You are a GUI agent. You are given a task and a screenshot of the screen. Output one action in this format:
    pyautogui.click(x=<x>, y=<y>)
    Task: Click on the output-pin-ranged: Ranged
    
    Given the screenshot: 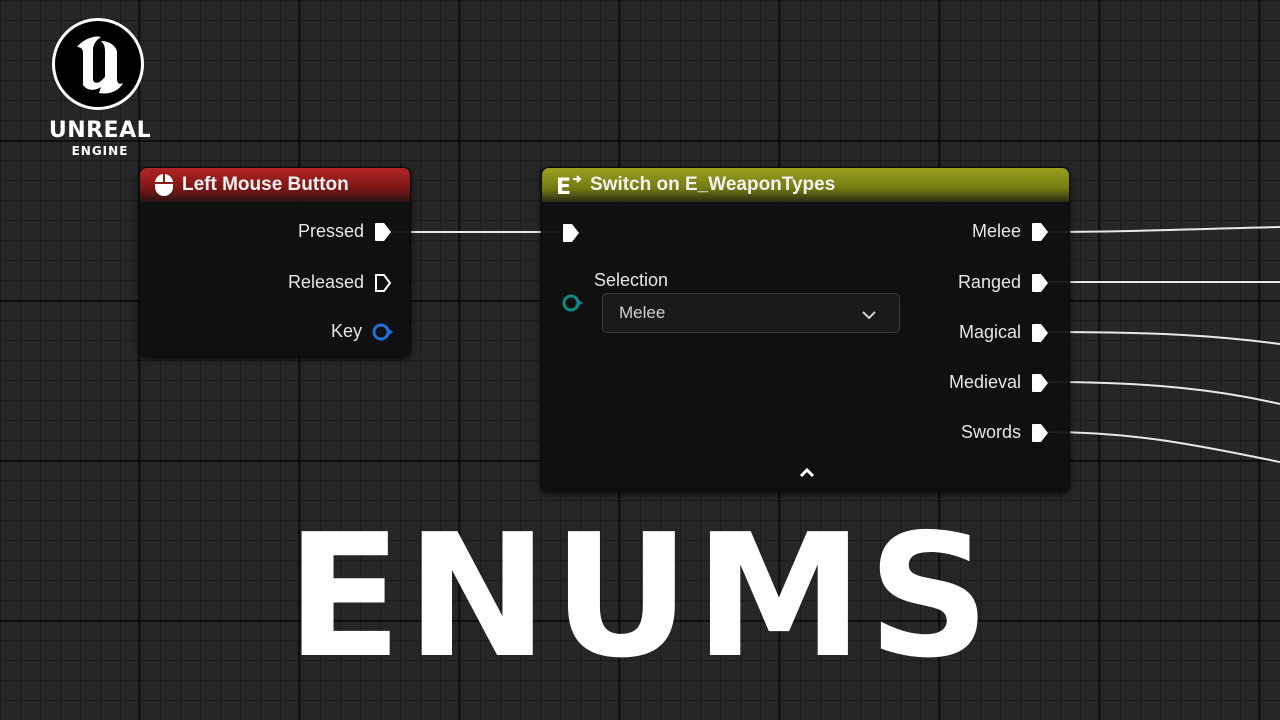 What is the action you would take?
    pyautogui.click(x=1003, y=282)
    